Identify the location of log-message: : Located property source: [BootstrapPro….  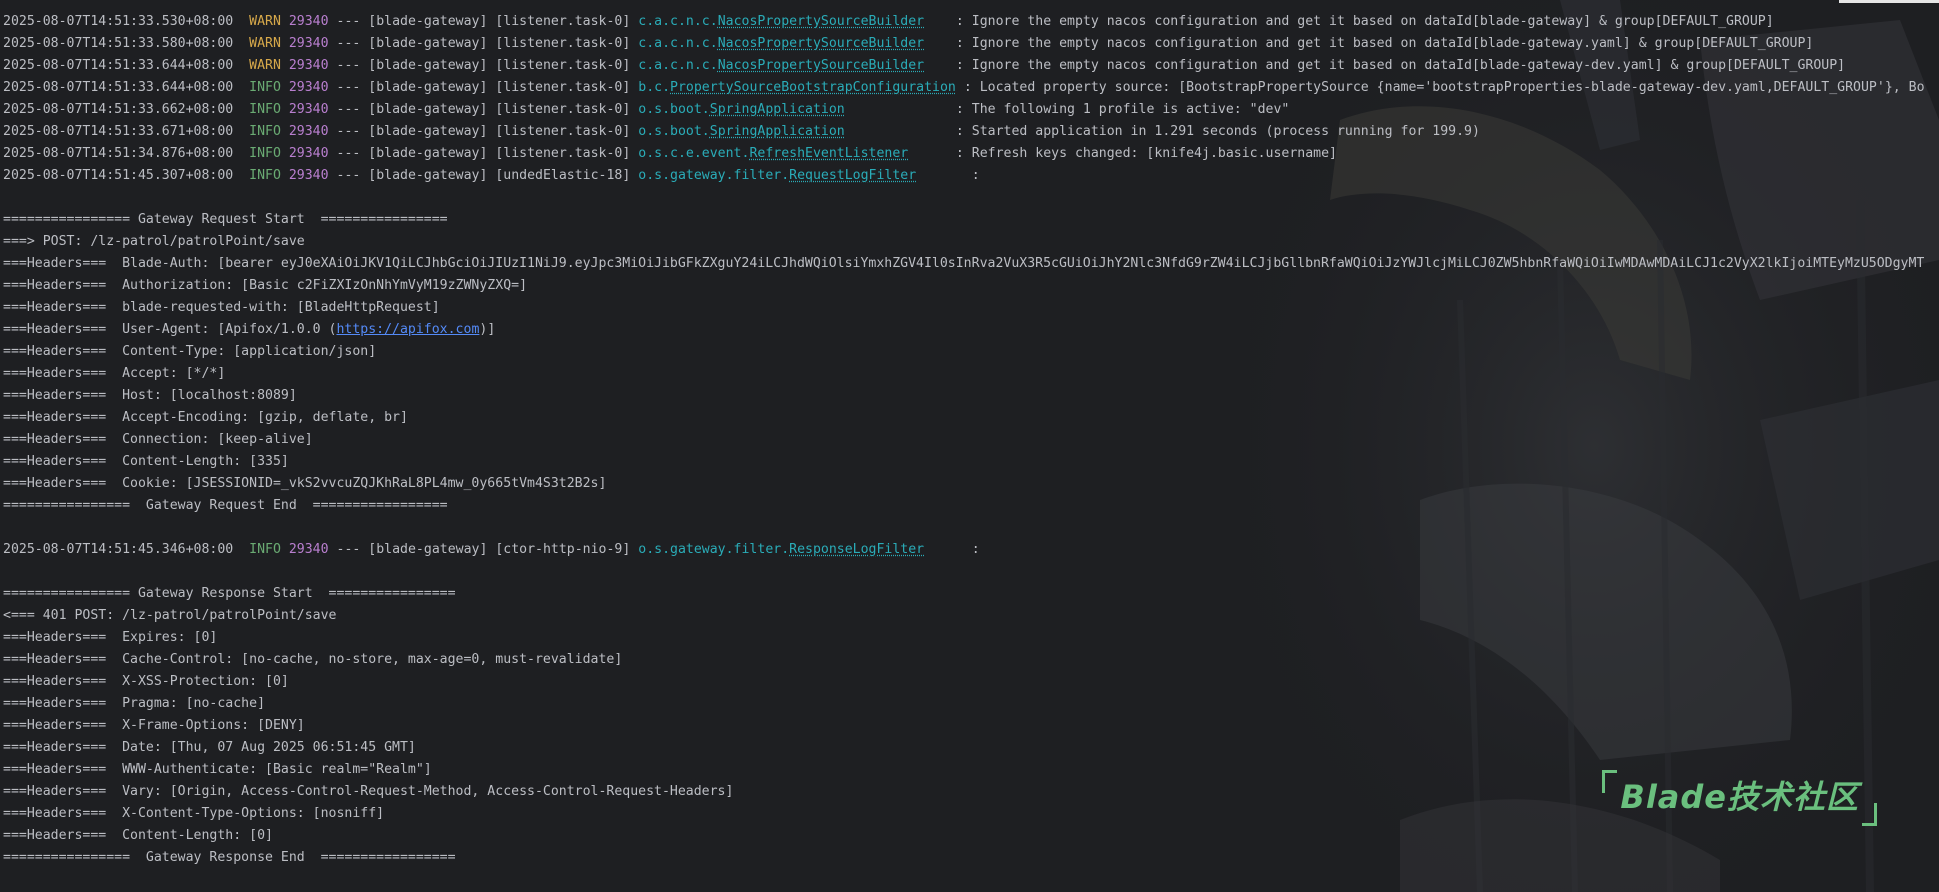
(1444, 87).